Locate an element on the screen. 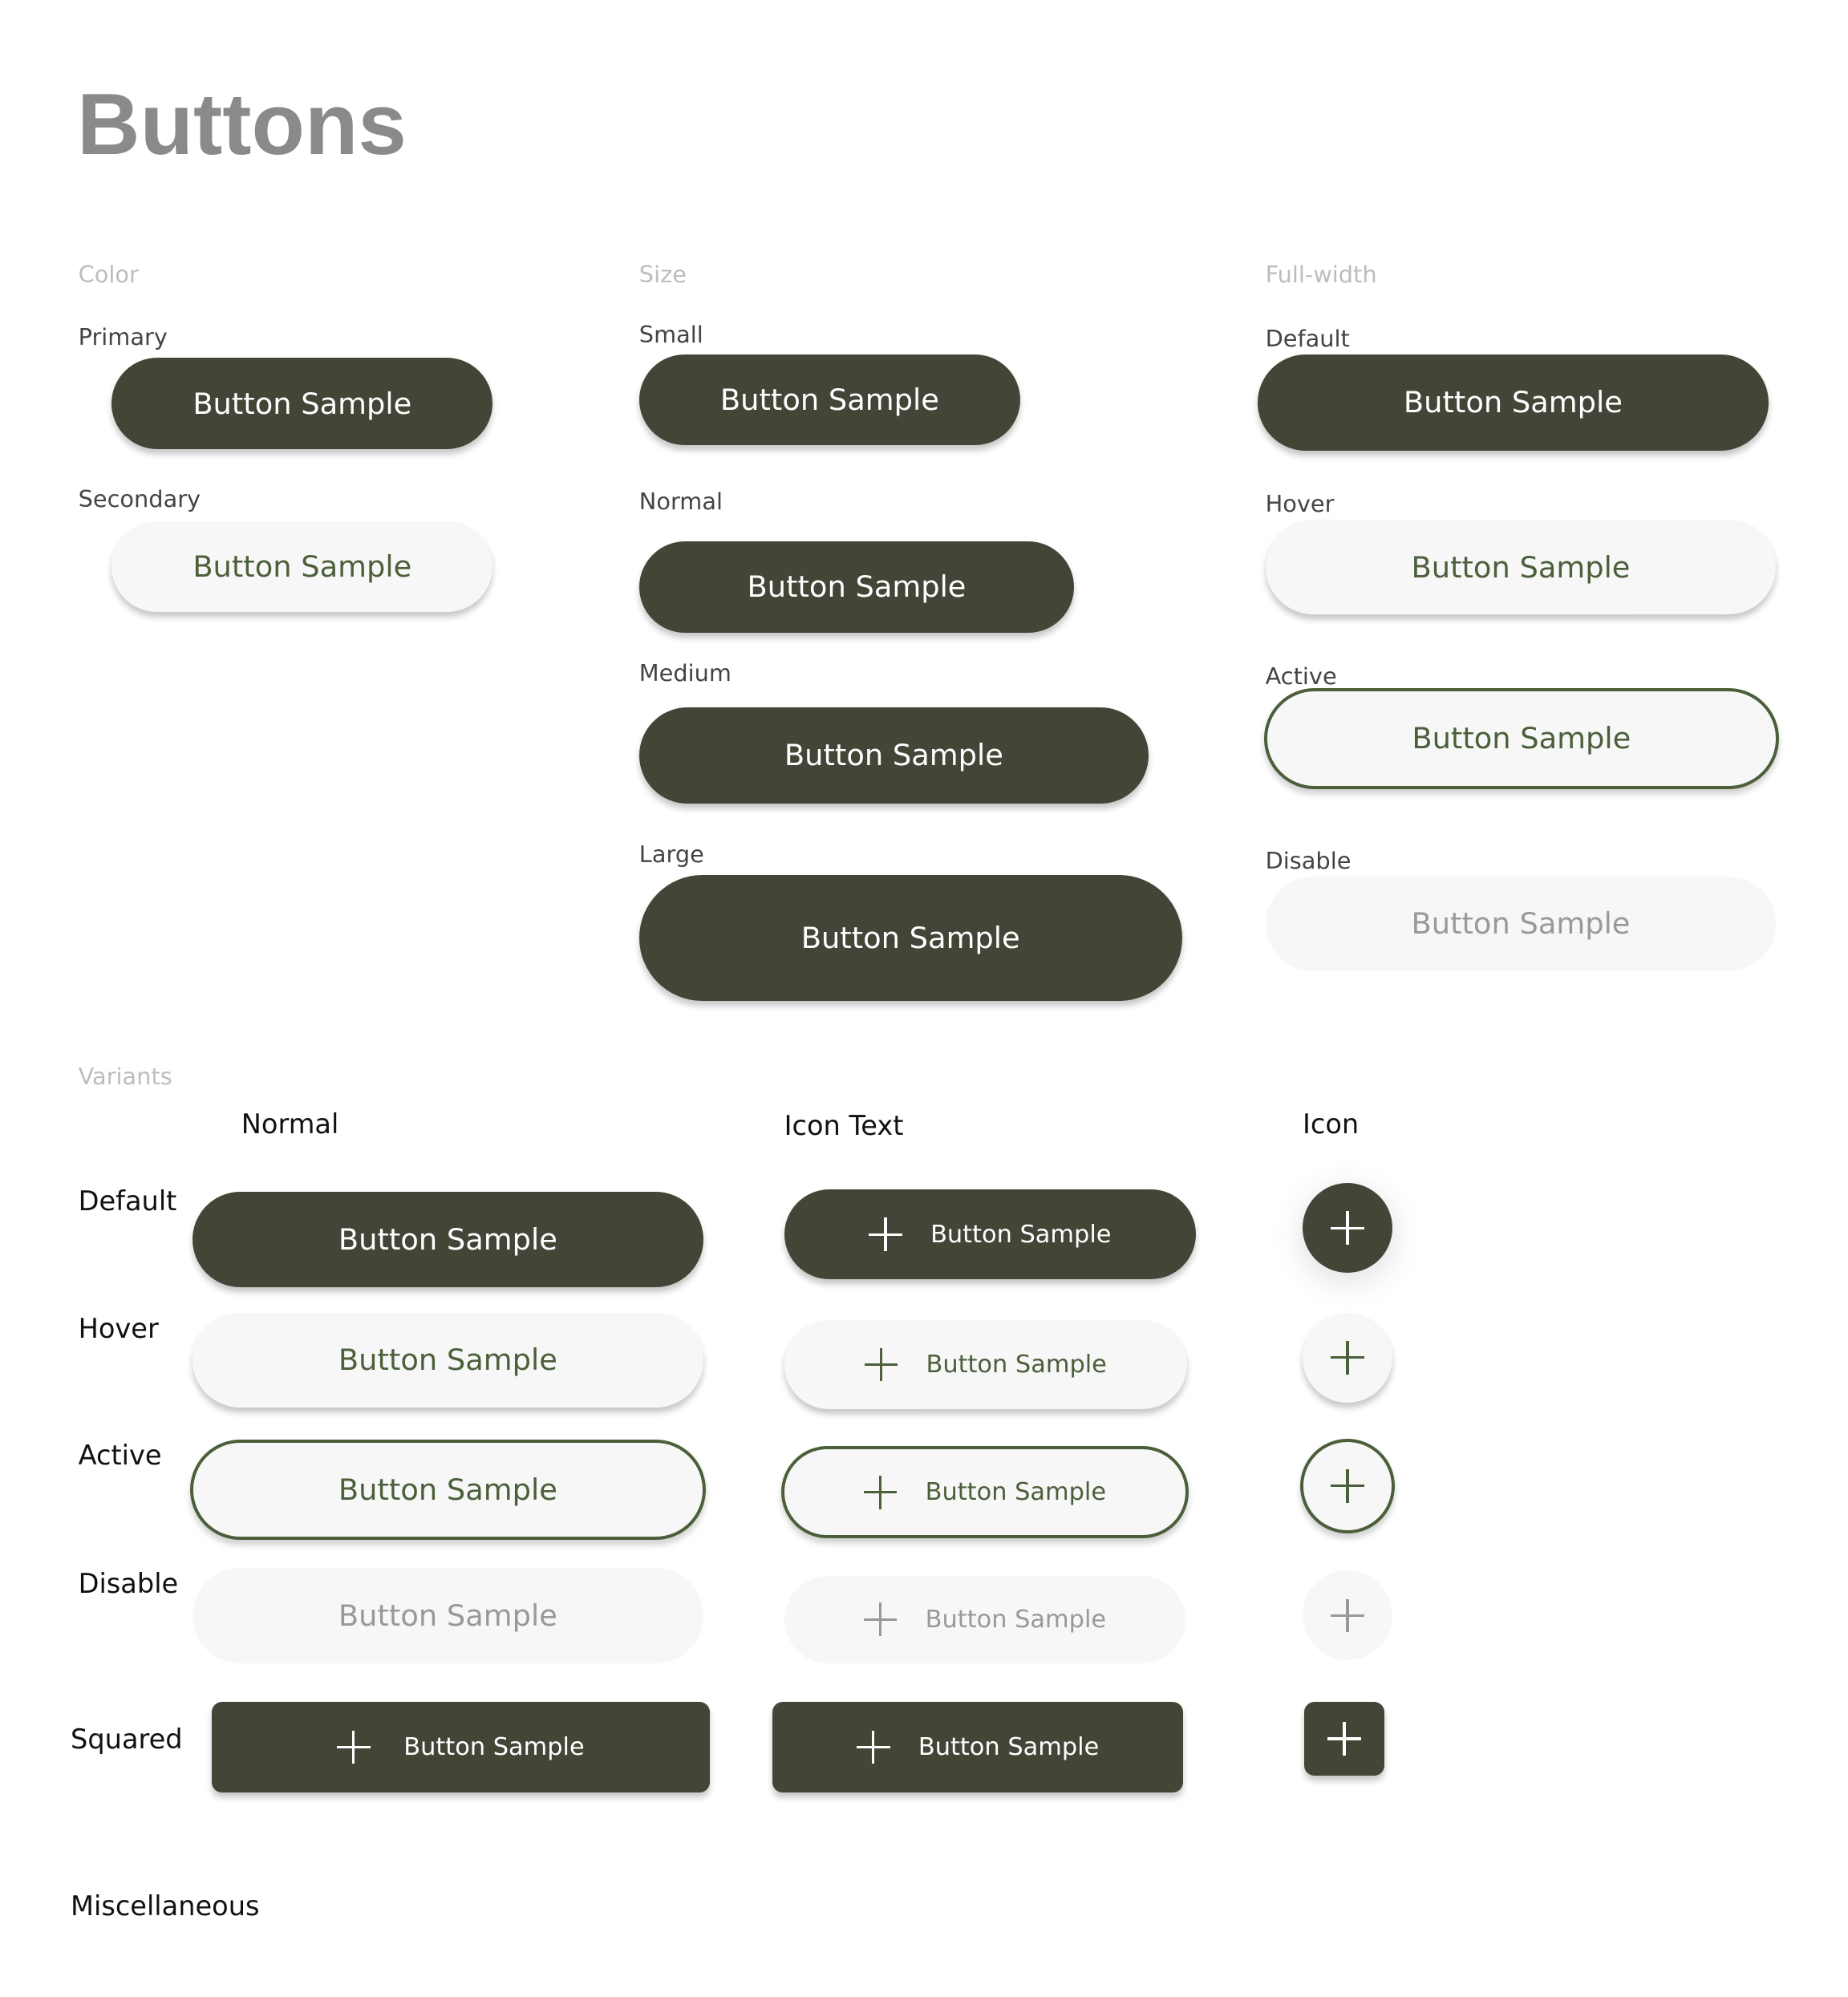  section-full-width-title: Full-width is located at coordinates (1321, 274).